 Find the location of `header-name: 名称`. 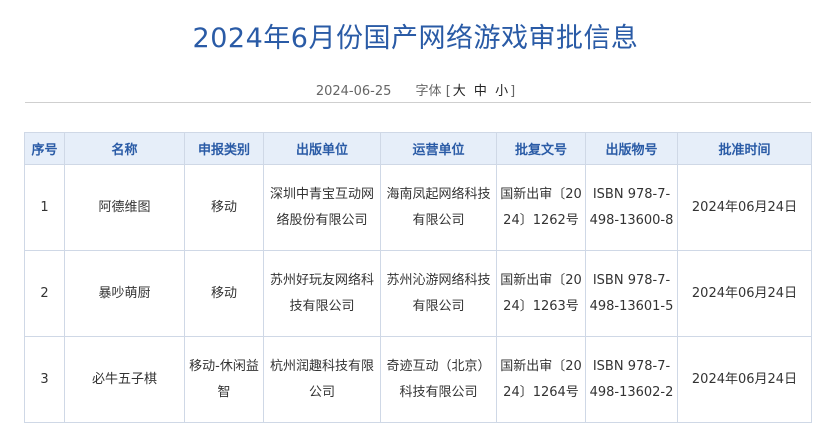

header-name: 名称 is located at coordinates (124, 148).